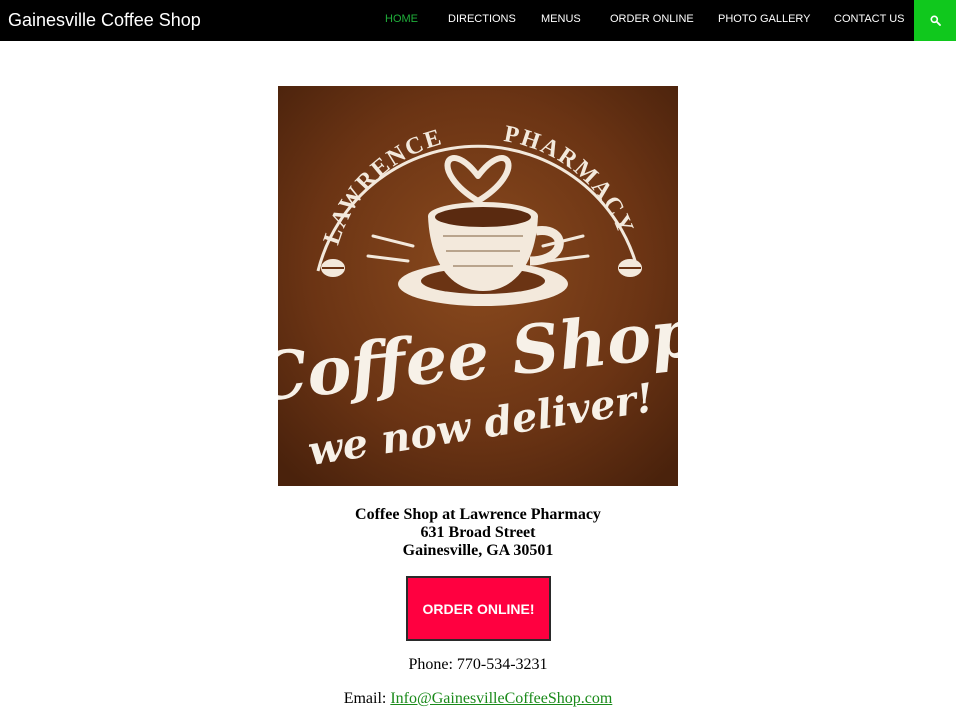 Image resolution: width=956 pixels, height=716 pixels. I want to click on email-line: Email: Info@GainesvilleCoffeeShop.com, so click(478, 699).